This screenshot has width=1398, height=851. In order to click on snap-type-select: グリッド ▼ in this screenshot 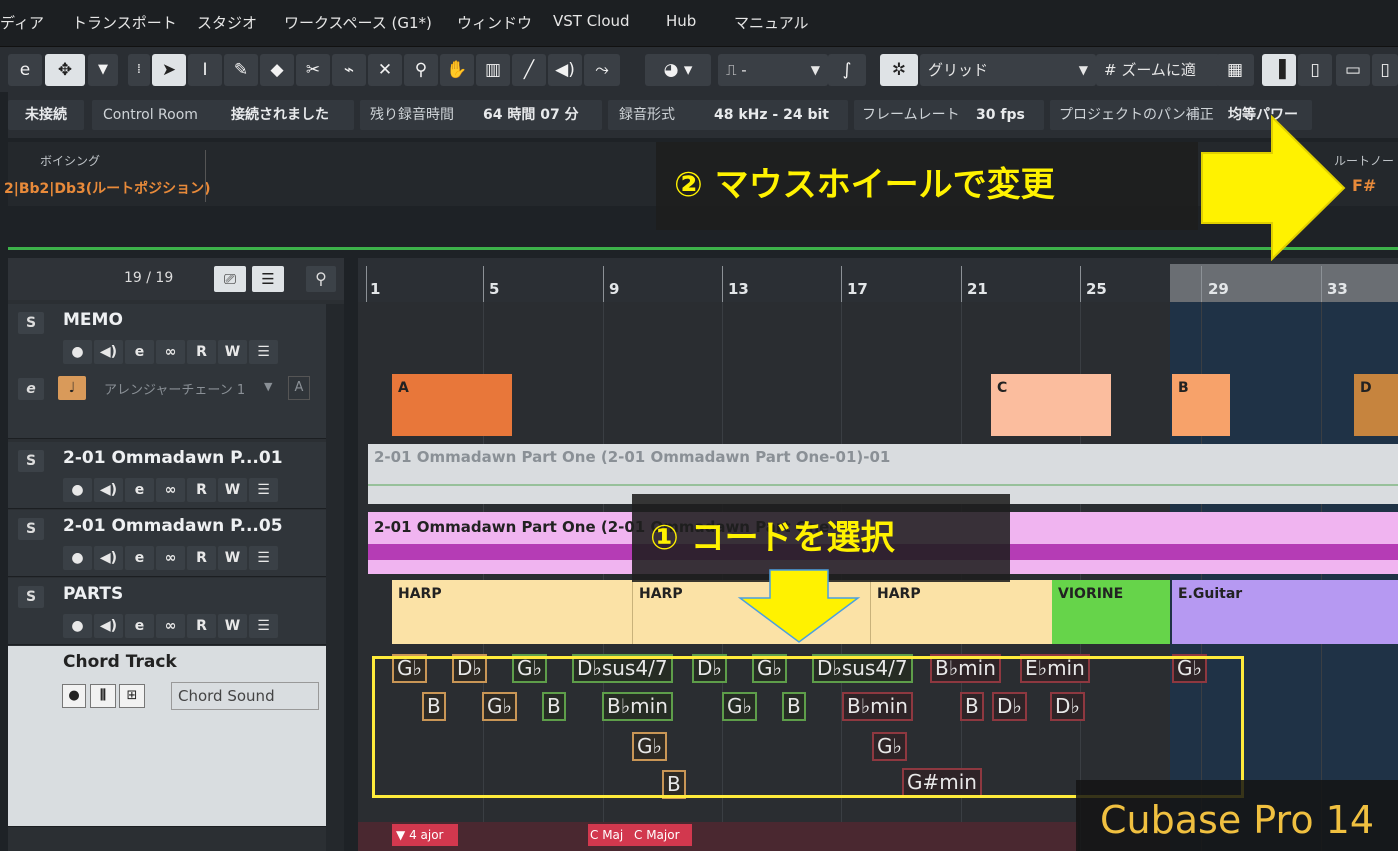, I will do `click(1008, 70)`.